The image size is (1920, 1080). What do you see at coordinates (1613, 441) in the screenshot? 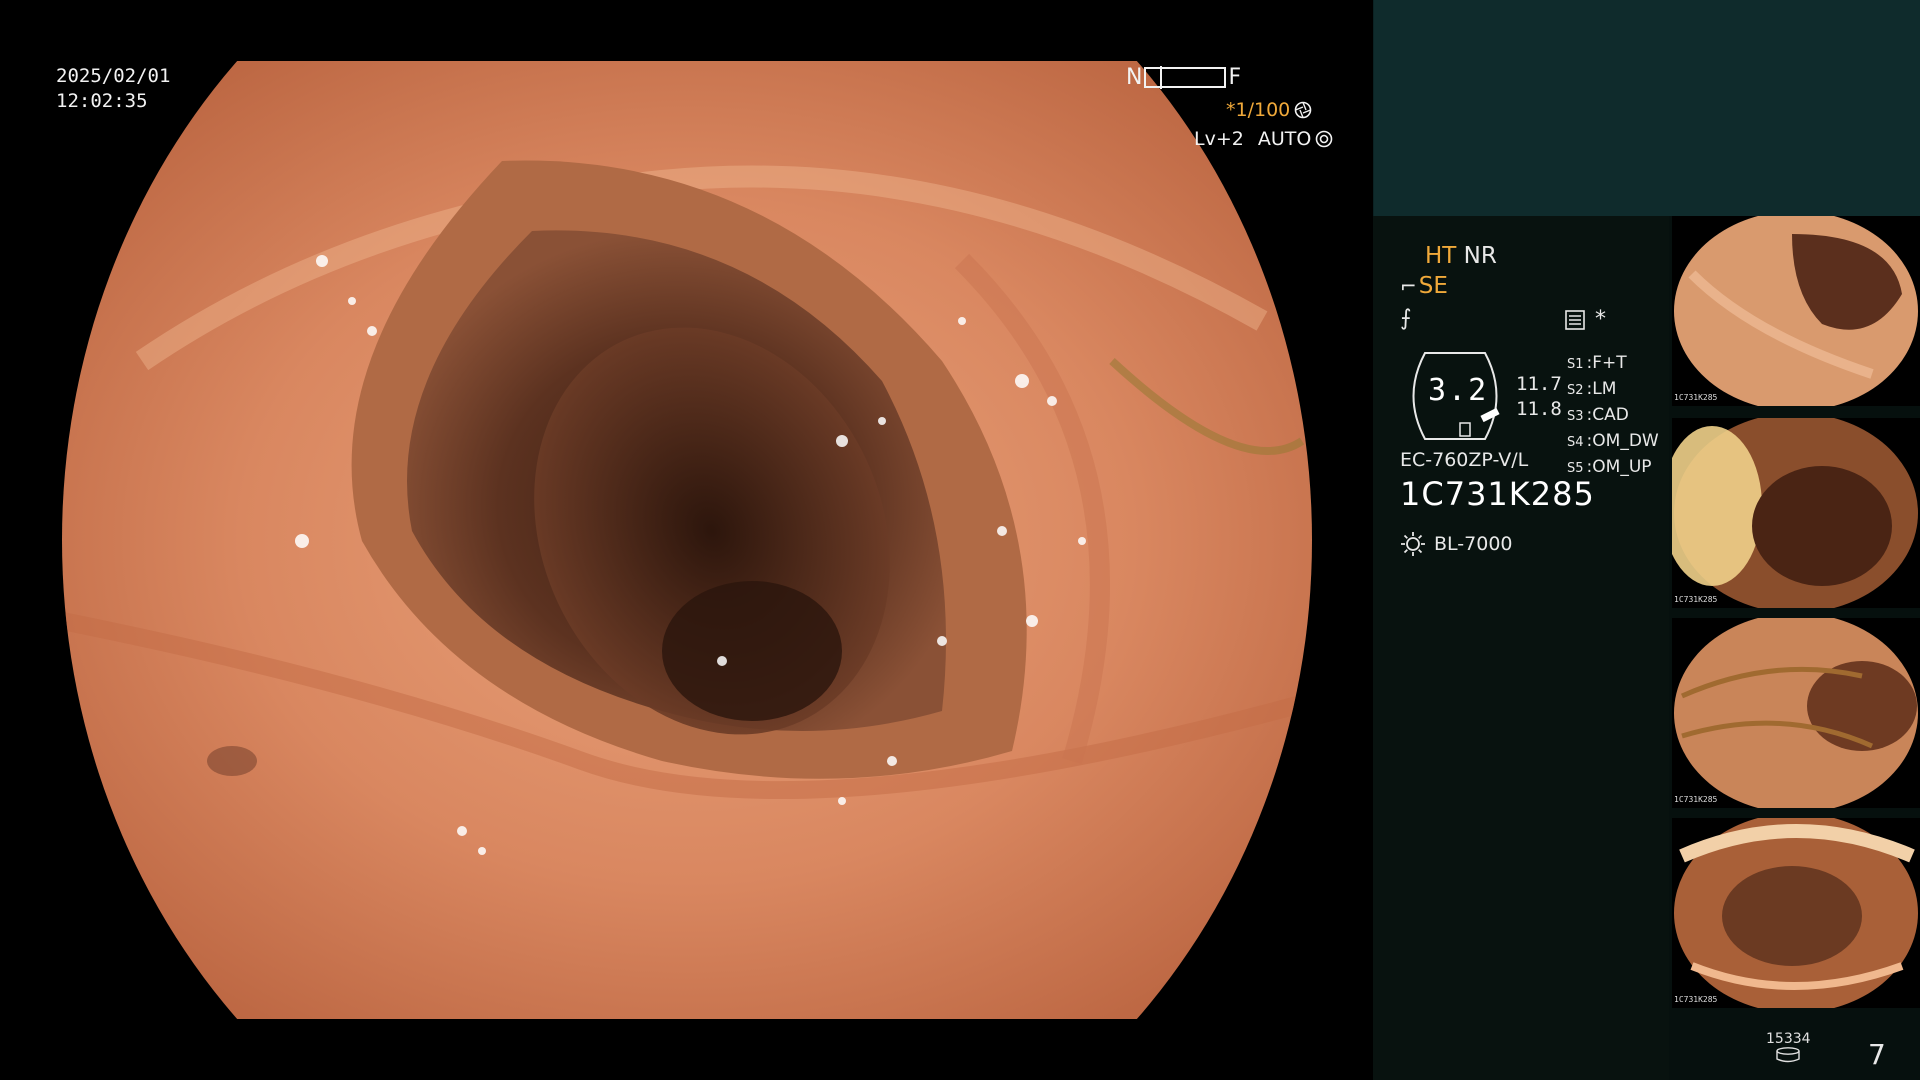
I see `switch-row: S4:OM_DW` at bounding box center [1613, 441].